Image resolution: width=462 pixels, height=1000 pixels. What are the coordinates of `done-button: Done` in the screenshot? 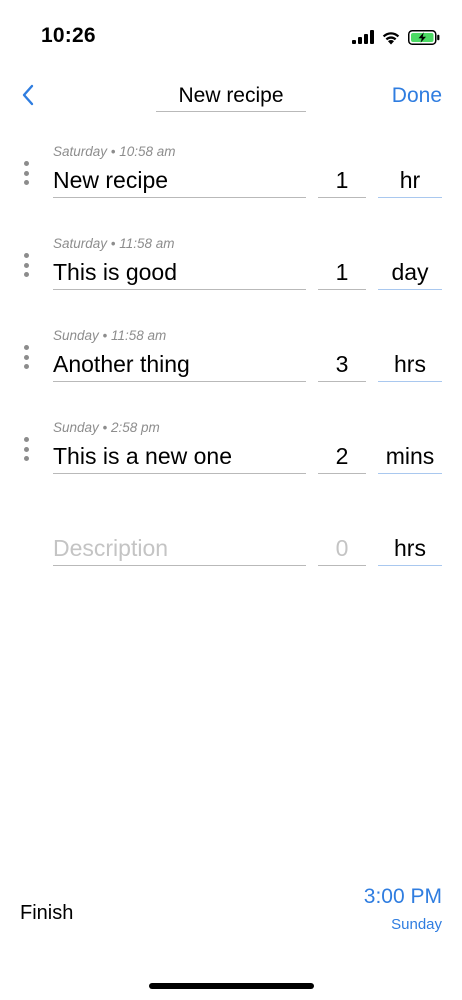 It's located at (417, 96).